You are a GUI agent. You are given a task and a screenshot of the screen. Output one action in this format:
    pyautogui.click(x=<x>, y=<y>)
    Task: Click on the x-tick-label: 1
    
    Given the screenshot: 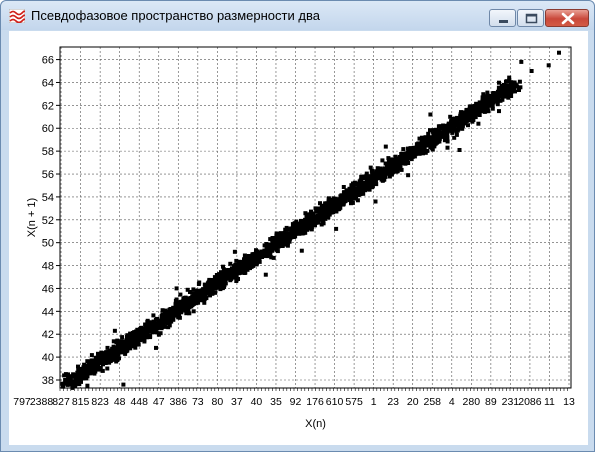 What is the action you would take?
    pyautogui.click(x=374, y=402)
    